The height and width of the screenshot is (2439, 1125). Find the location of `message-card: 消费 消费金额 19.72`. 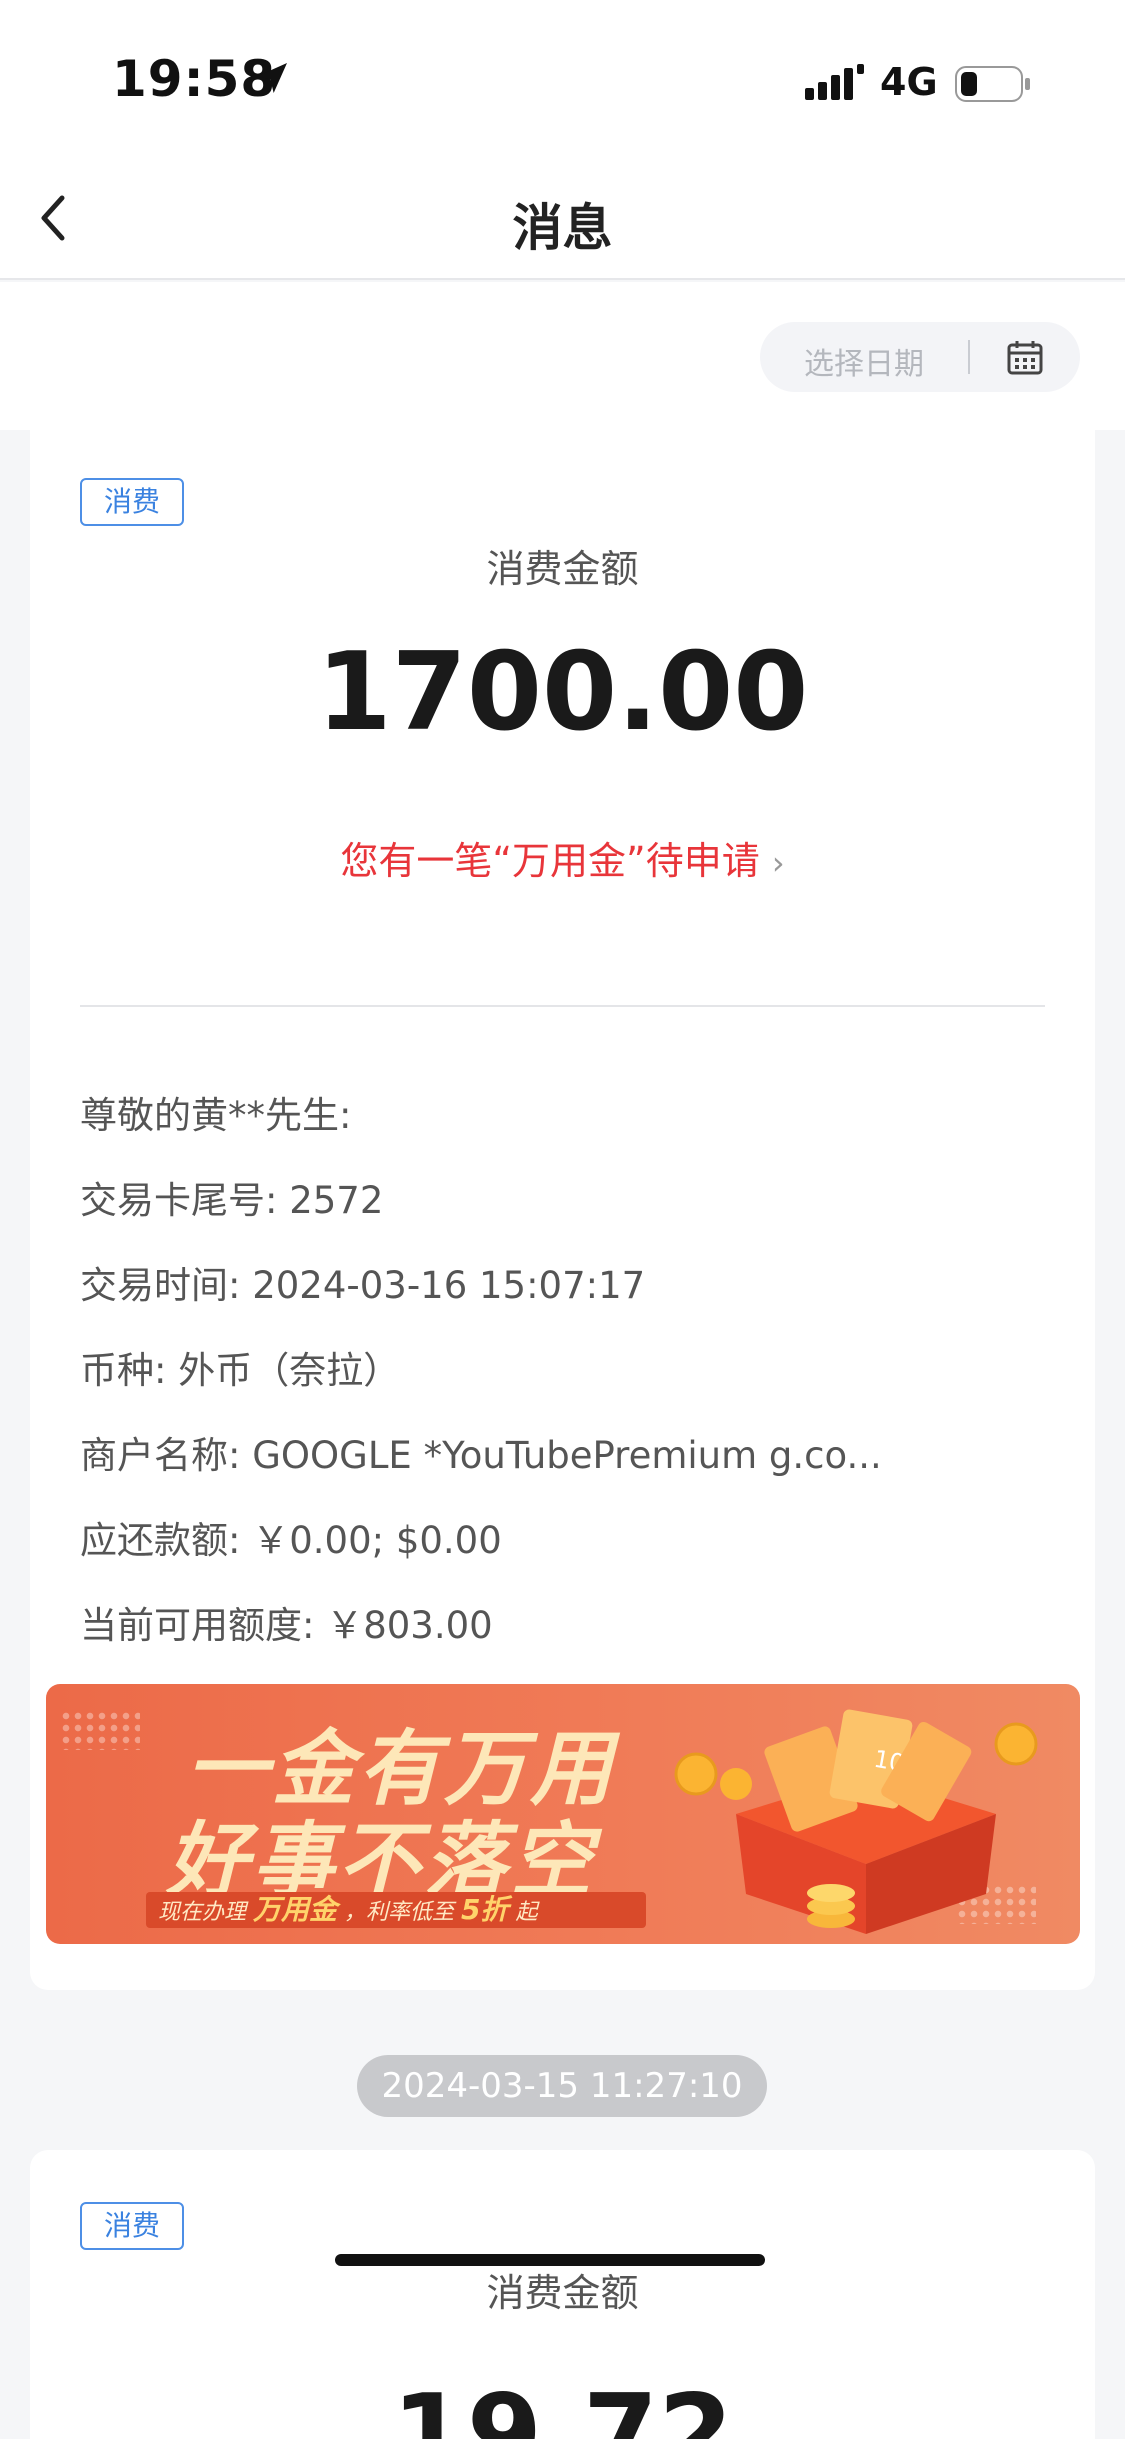

message-card: 消费 消费金额 19.72 is located at coordinates (562, 2294).